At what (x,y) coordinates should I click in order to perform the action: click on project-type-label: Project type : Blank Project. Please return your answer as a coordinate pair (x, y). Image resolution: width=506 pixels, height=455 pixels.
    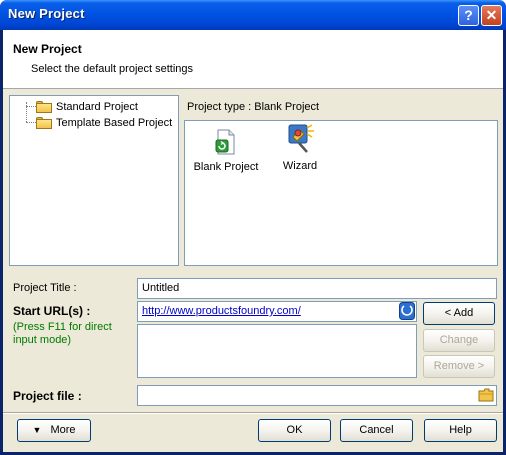
    Looking at the image, I should click on (253, 107).